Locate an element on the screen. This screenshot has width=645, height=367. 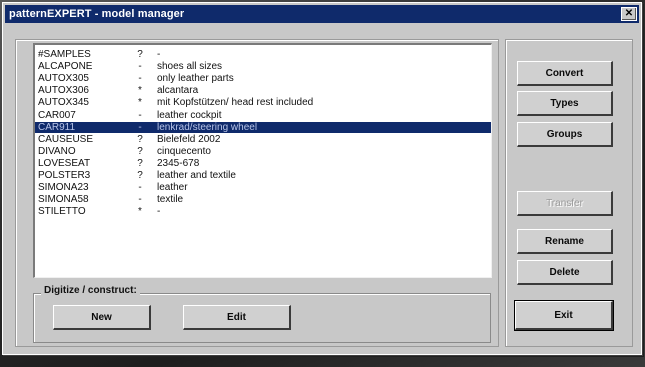
model-name: CAUSEUSE is located at coordinates (66, 139).